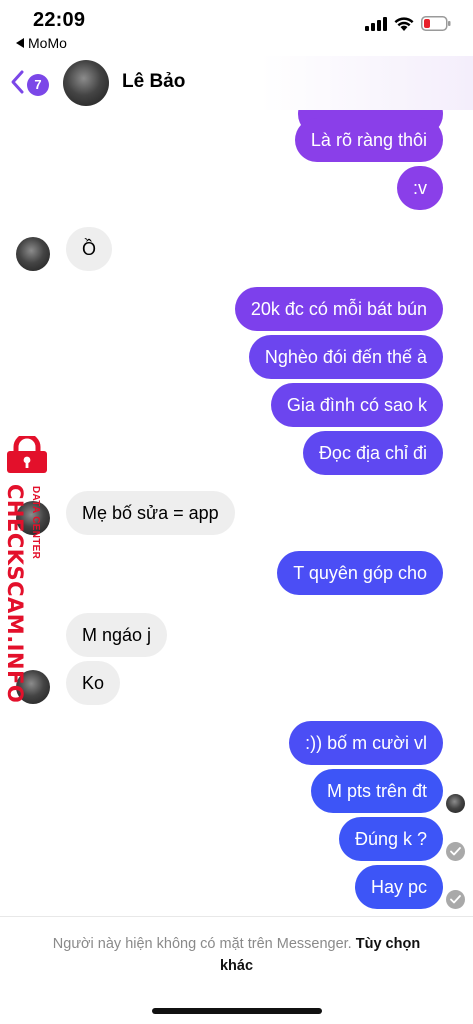 Image resolution: width=473 pixels, height=1024 pixels. Describe the element at coordinates (15, 594) in the screenshot. I see `watermark-site: CHECKSCAM.INFO` at that location.